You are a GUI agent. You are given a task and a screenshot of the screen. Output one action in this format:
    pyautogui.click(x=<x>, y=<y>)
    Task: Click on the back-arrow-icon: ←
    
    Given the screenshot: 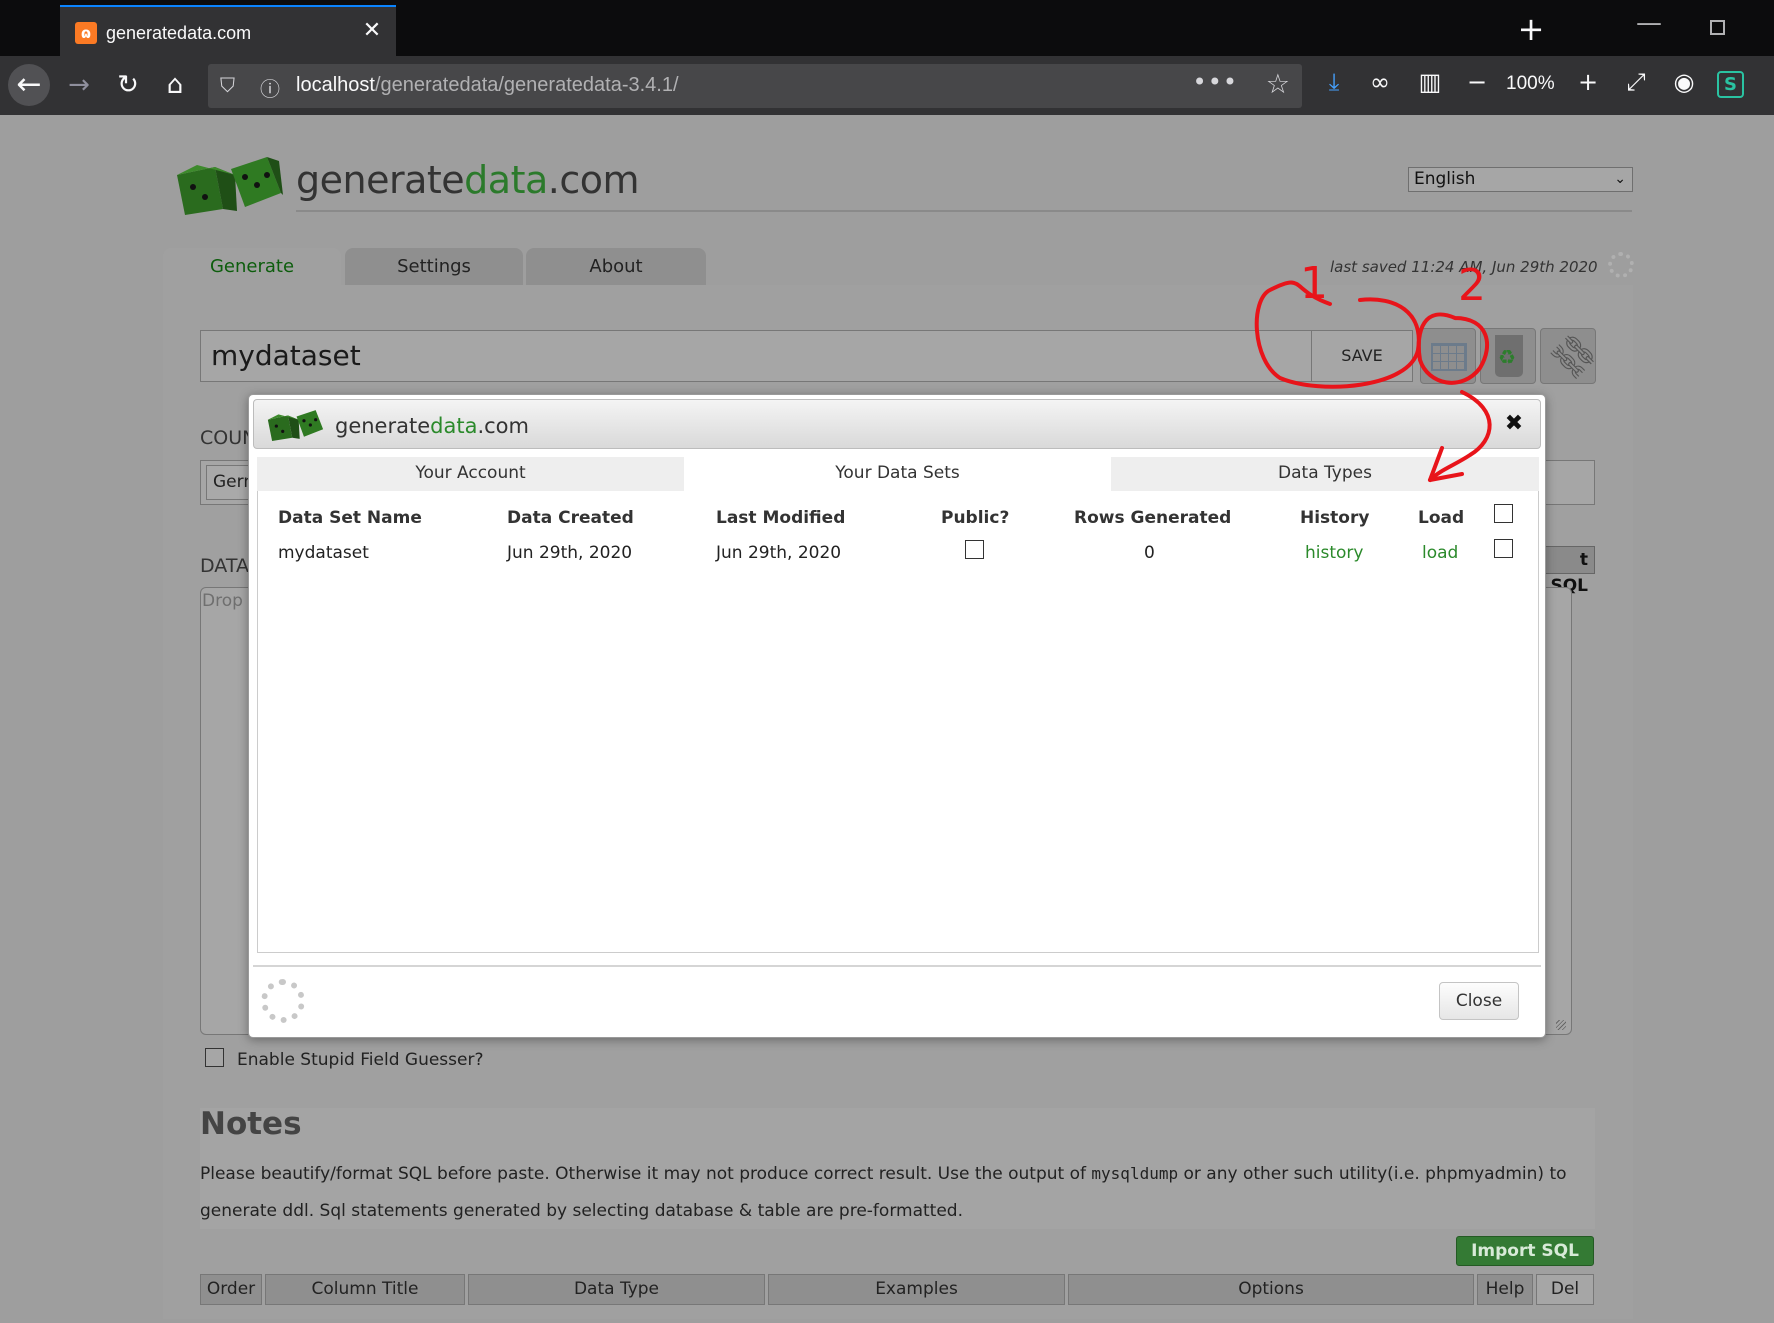 What is the action you would take?
    pyautogui.click(x=29, y=85)
    